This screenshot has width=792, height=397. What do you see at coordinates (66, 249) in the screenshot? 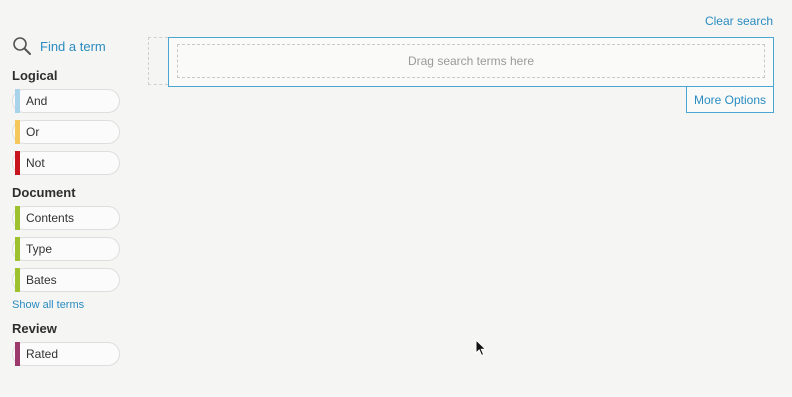
I see `term-type: Type` at bounding box center [66, 249].